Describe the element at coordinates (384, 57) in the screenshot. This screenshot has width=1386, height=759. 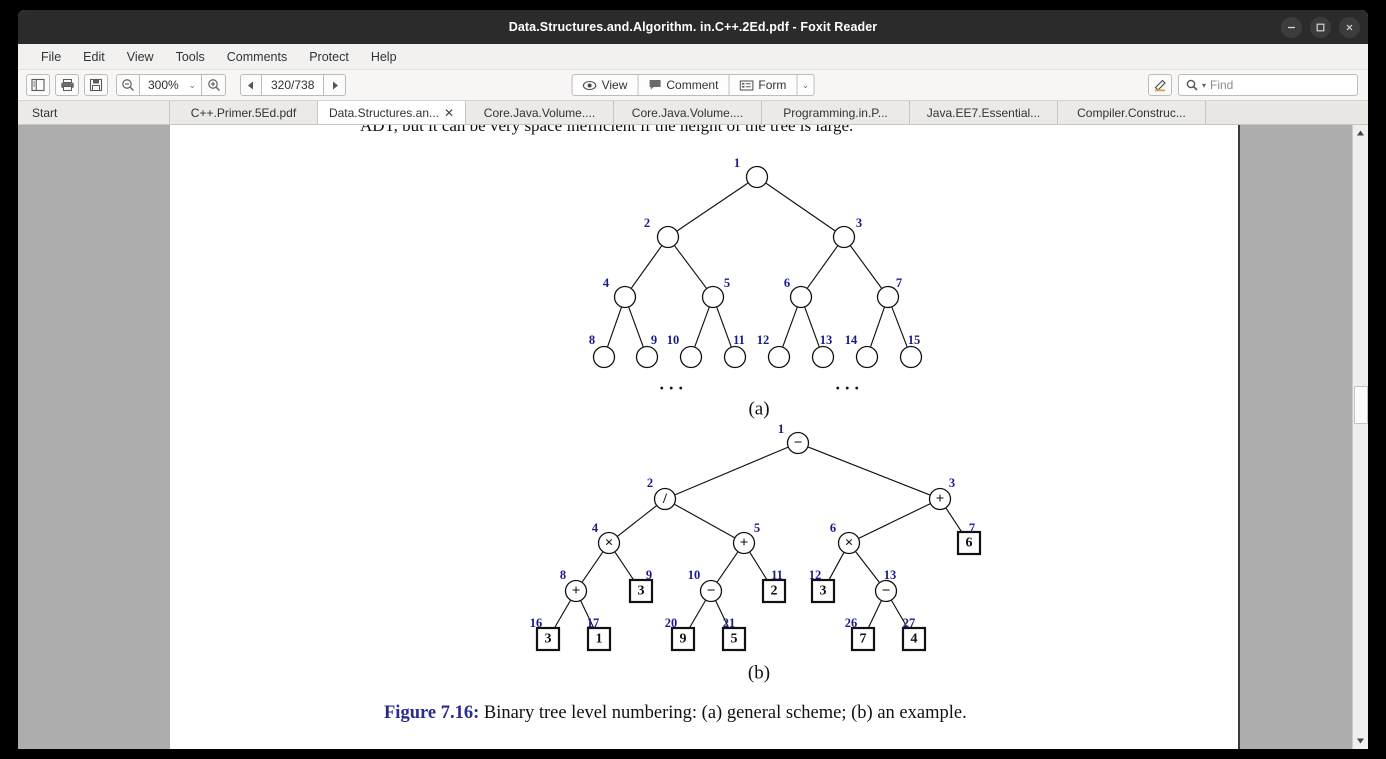
I see `menu-help: Help` at that location.